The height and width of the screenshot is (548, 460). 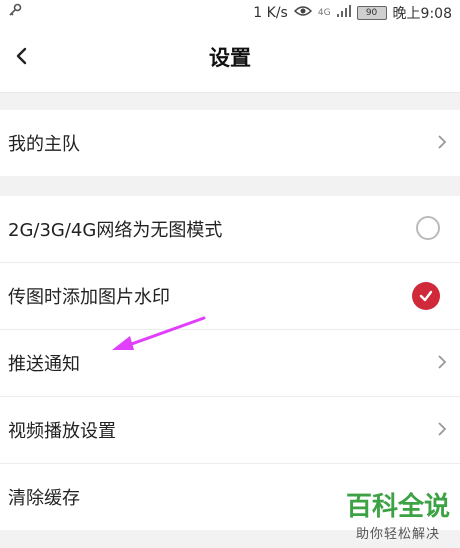 I want to click on row-label: 我的主队, so click(x=44, y=144).